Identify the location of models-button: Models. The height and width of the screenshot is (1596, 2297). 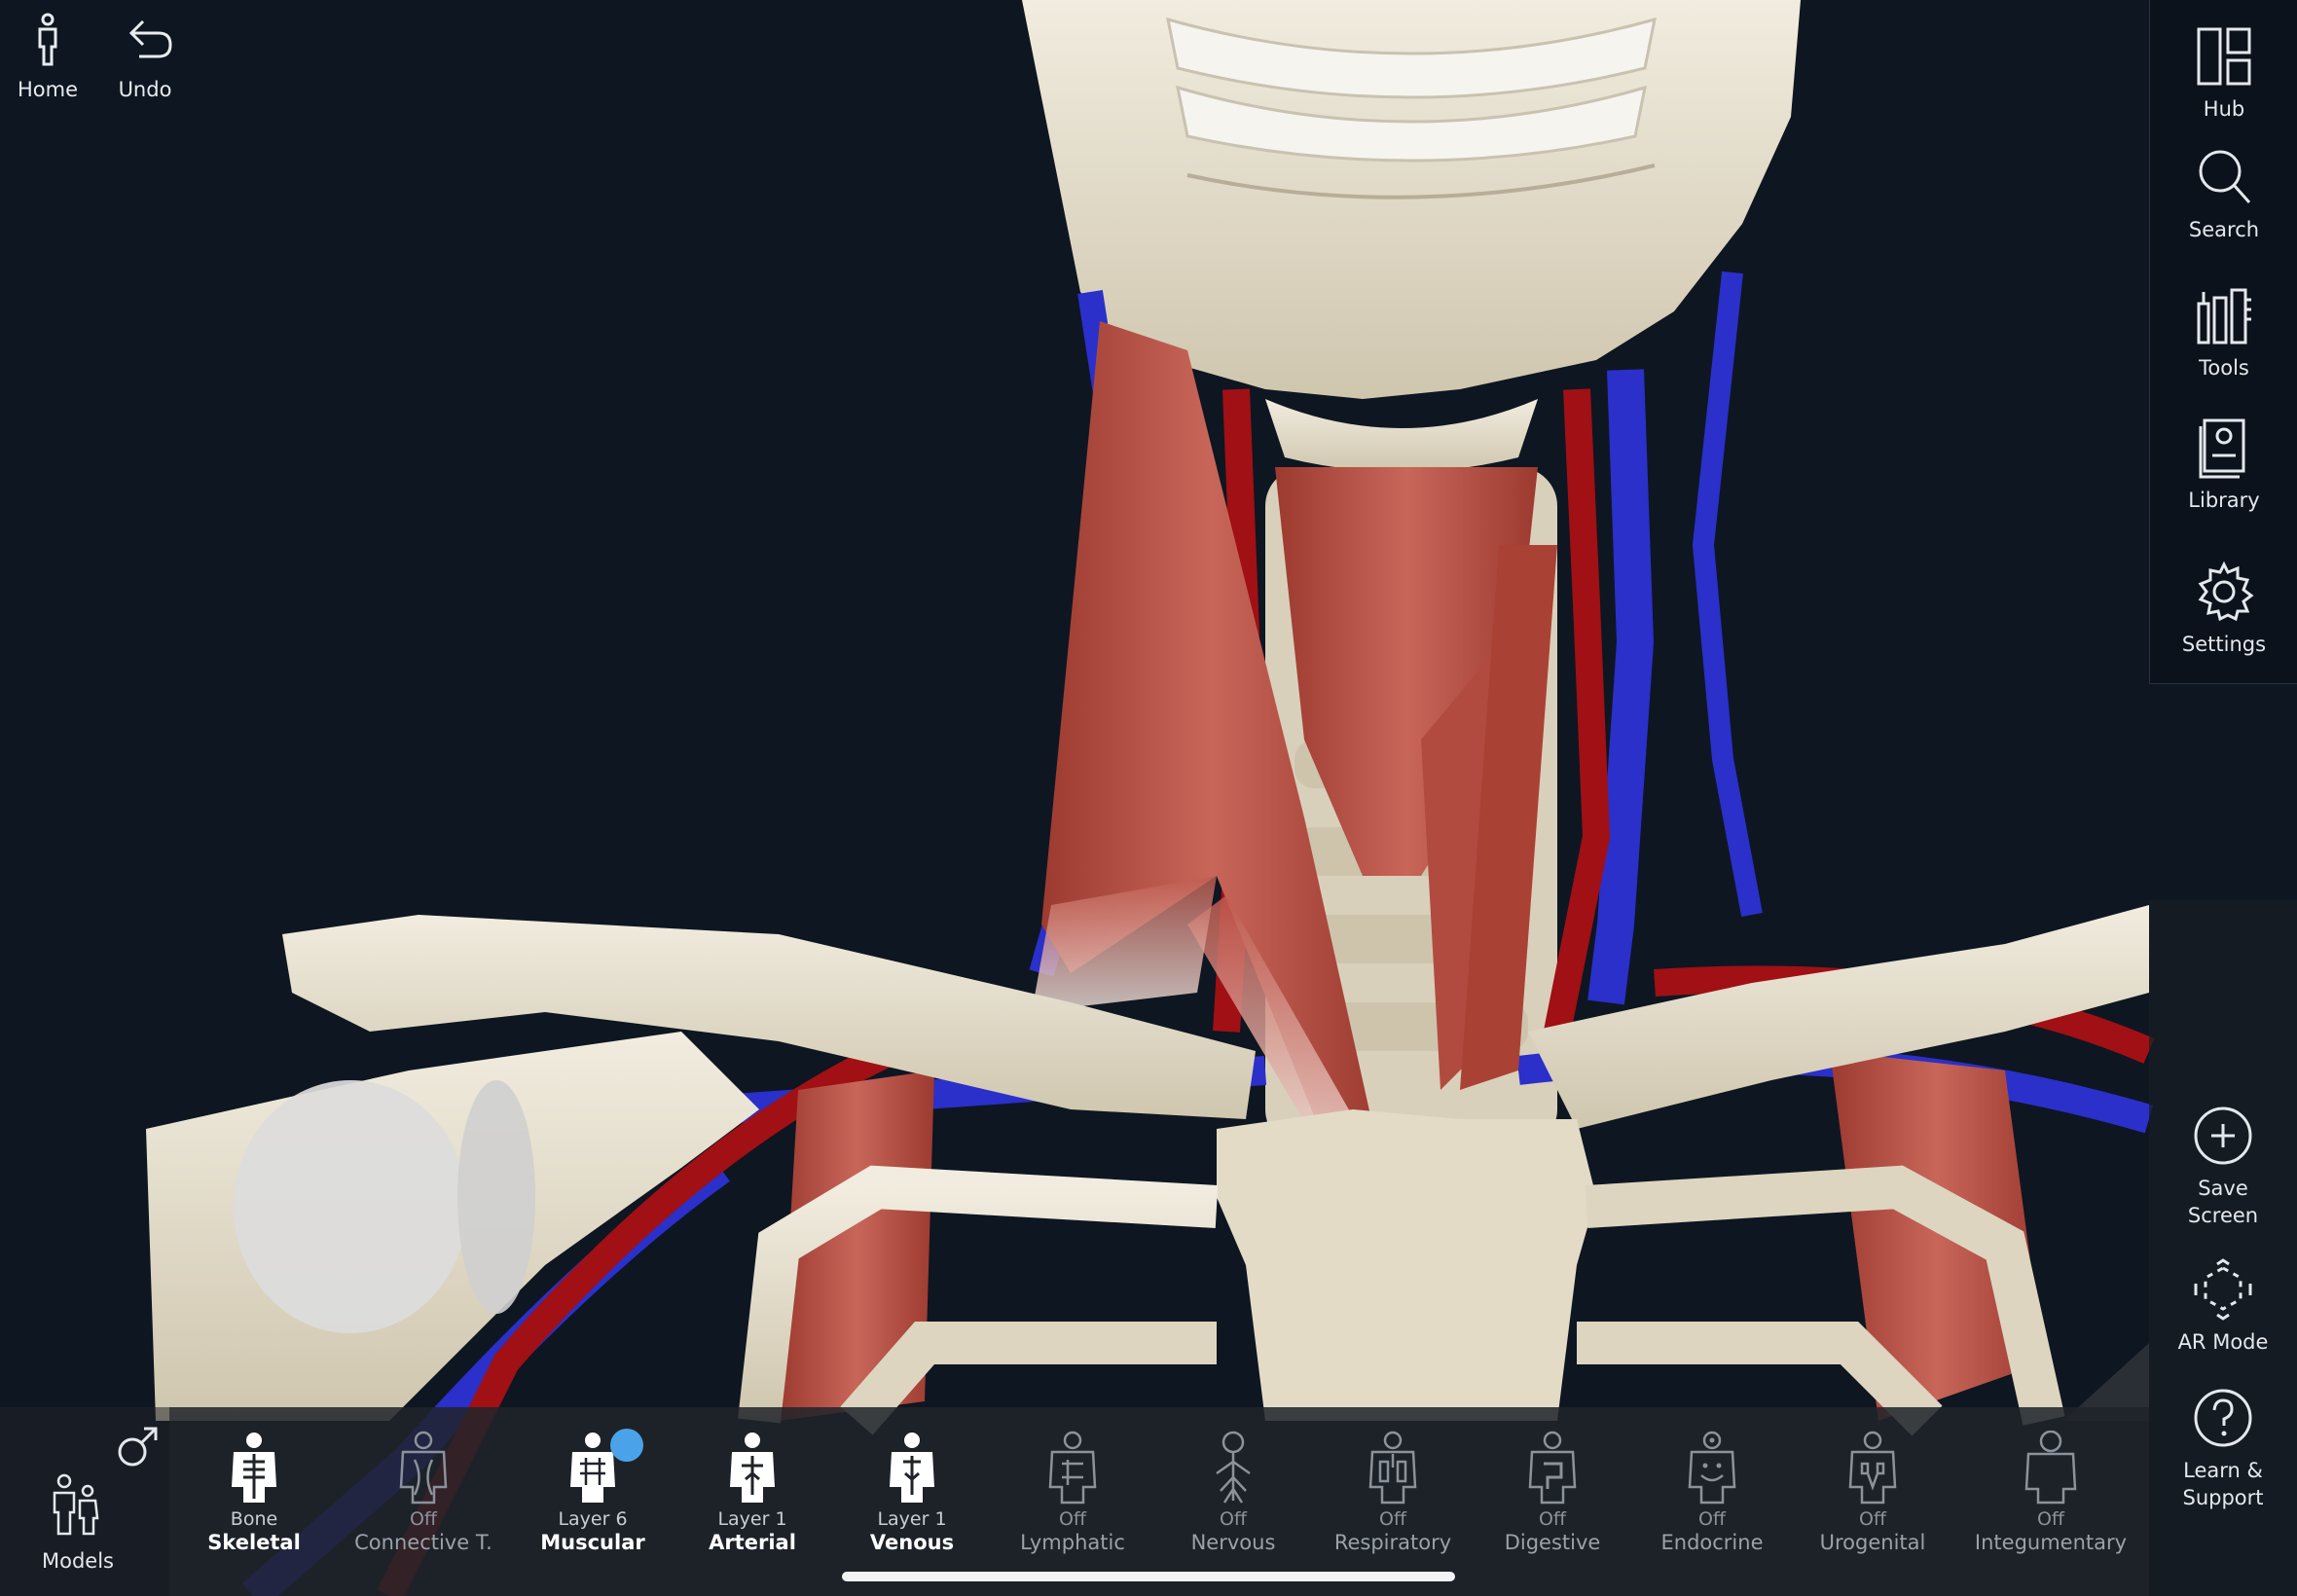
(89, 1498).